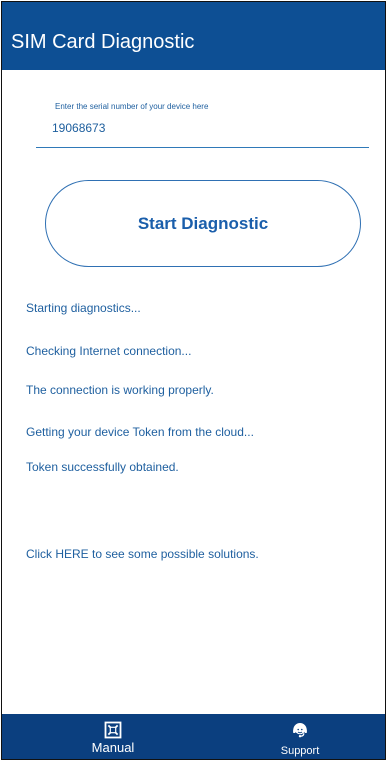 The image size is (387, 761). Describe the element at coordinates (113, 747) in the screenshot. I see `nav-label-manual: Manual` at that location.